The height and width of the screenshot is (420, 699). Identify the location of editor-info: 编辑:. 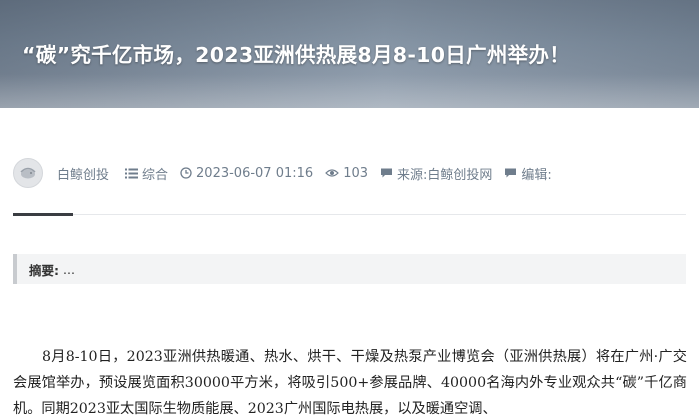
(528, 173).